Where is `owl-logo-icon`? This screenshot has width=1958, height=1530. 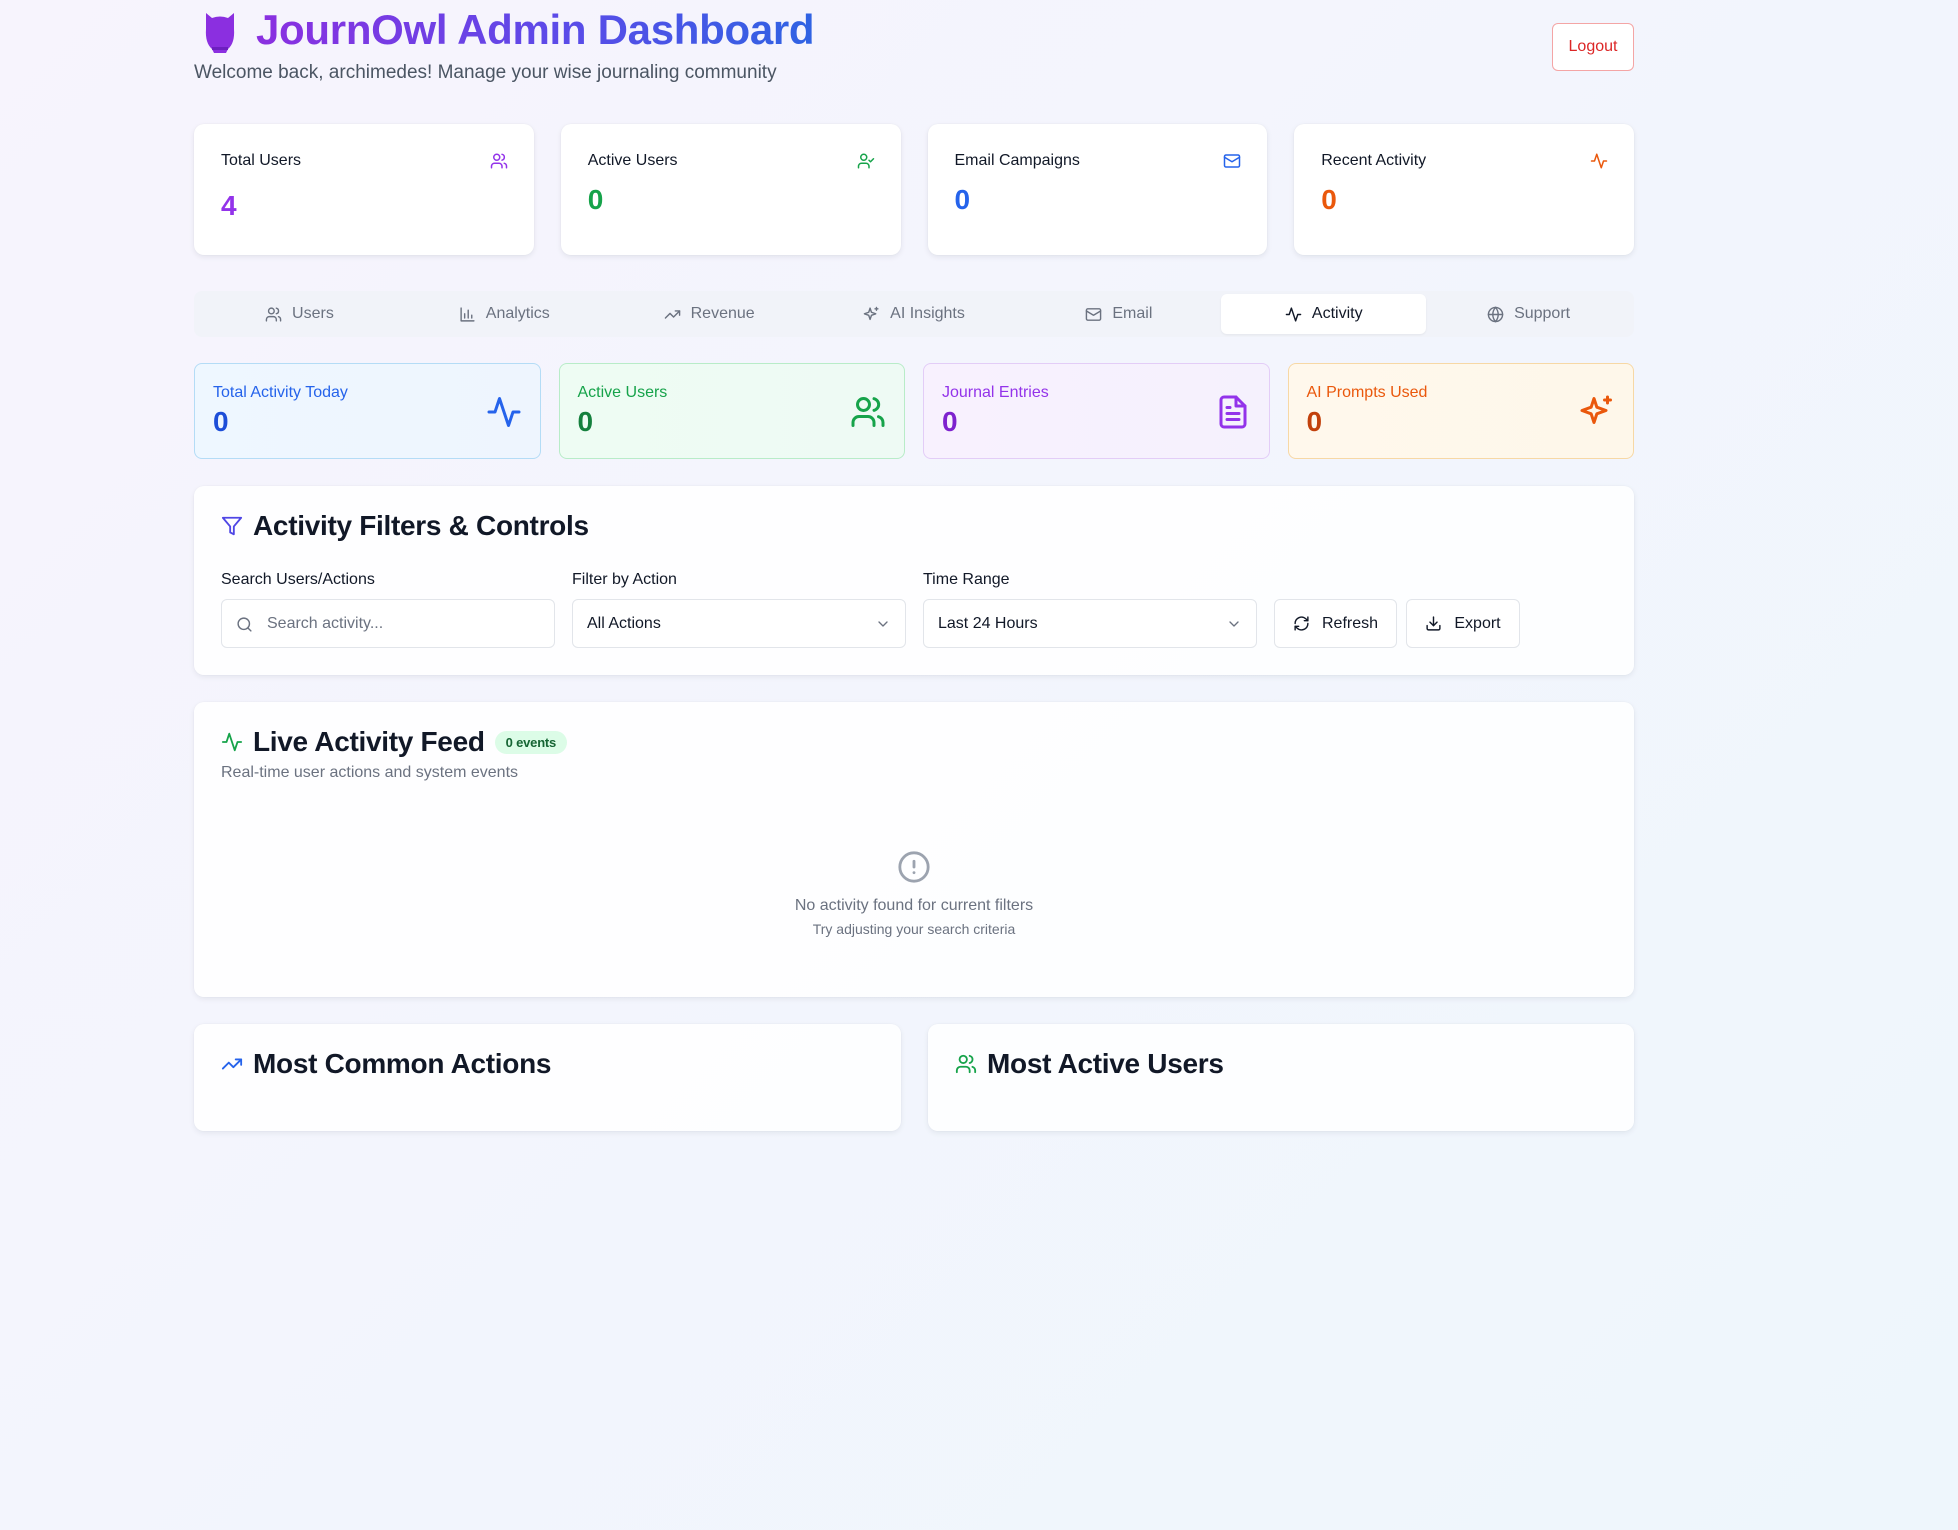
owl-logo-icon is located at coordinates (220, 33).